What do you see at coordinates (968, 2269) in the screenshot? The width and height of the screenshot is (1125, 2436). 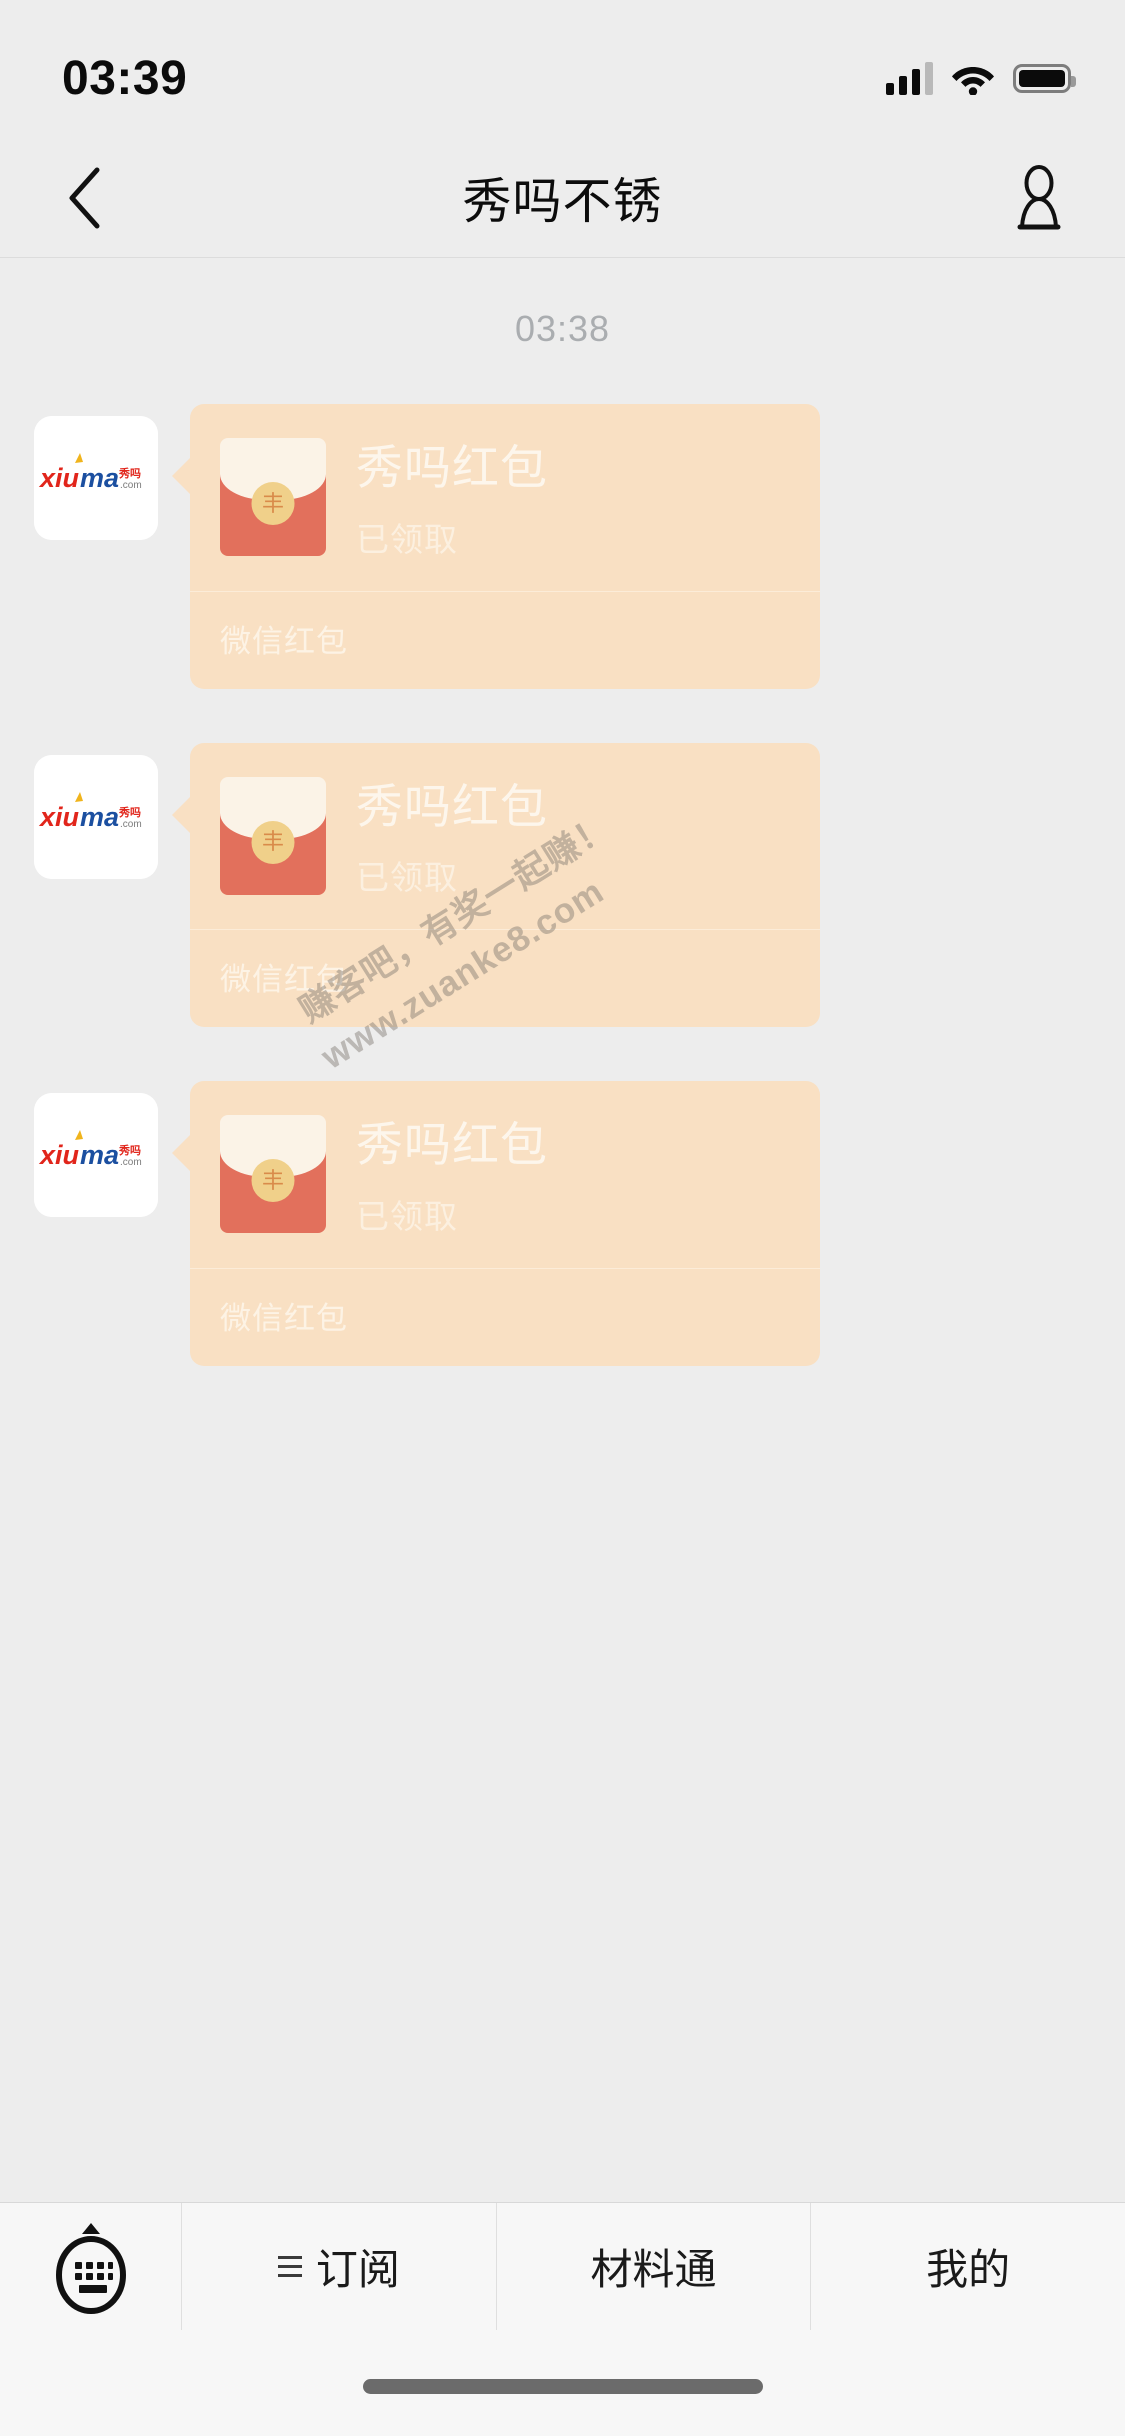 I see `tab-mine-label: 我的` at bounding box center [968, 2269].